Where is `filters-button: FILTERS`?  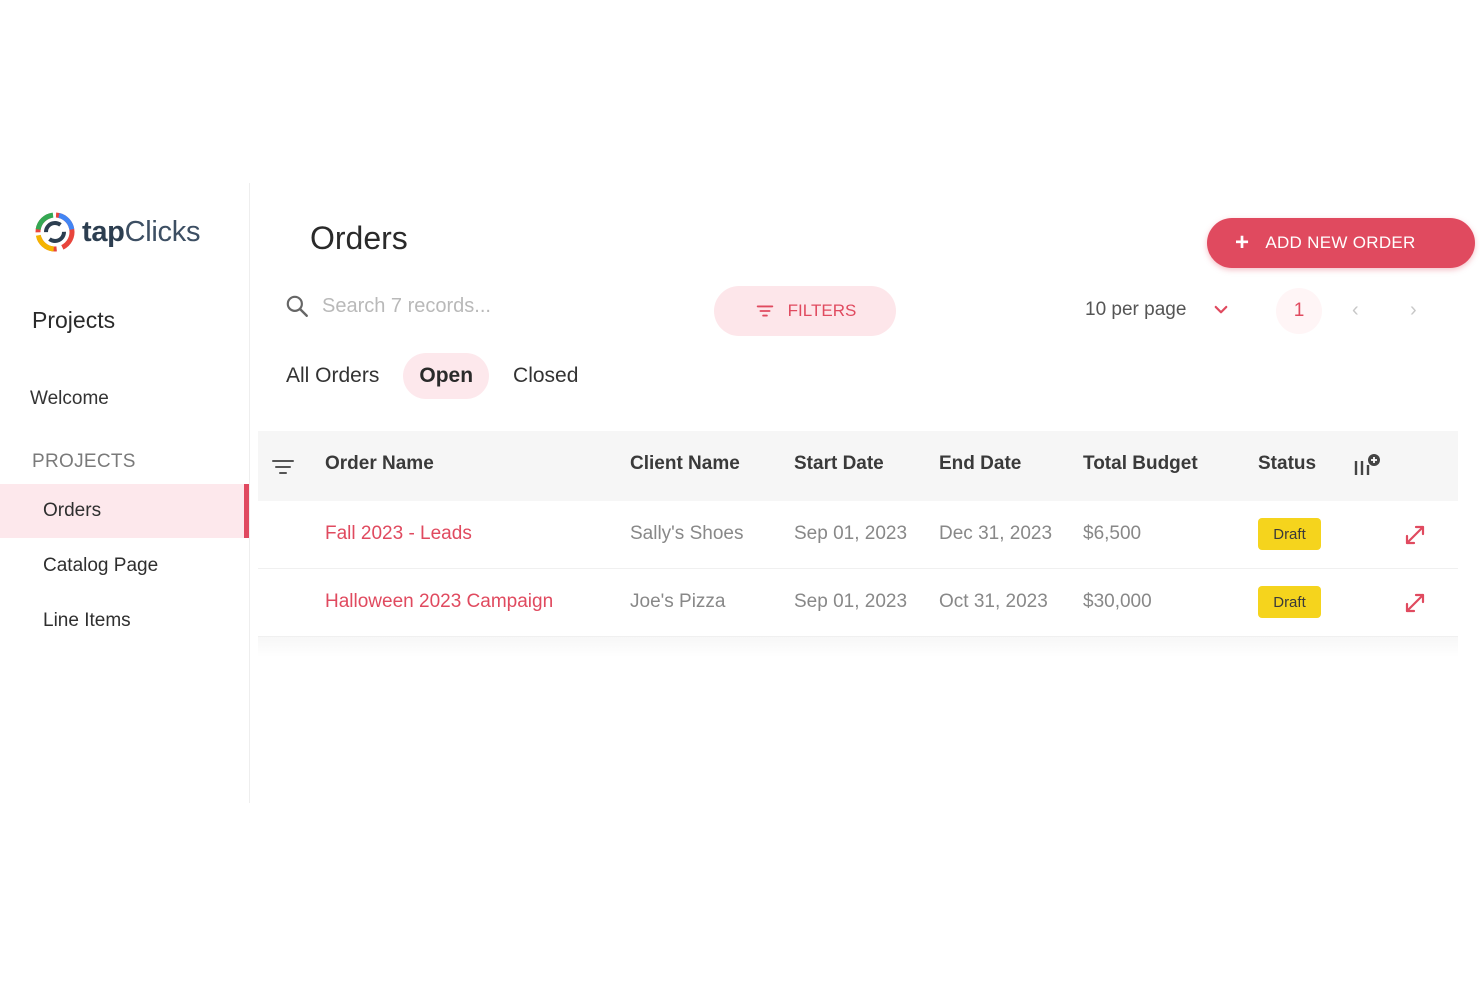
filters-button: FILTERS is located at coordinates (805, 311).